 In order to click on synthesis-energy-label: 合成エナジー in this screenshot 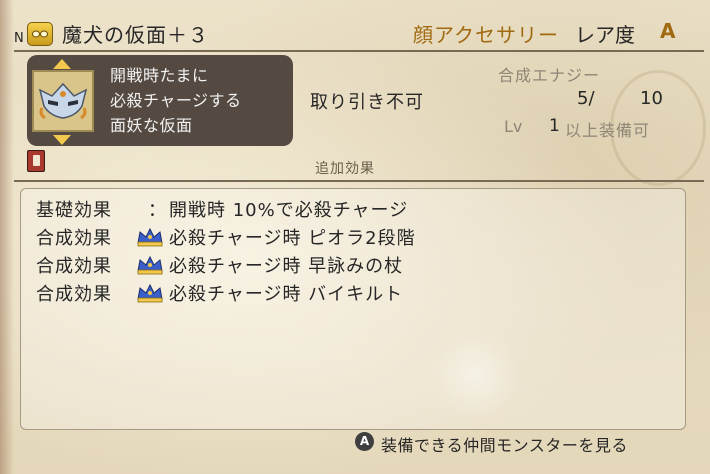, I will do `click(549, 75)`.